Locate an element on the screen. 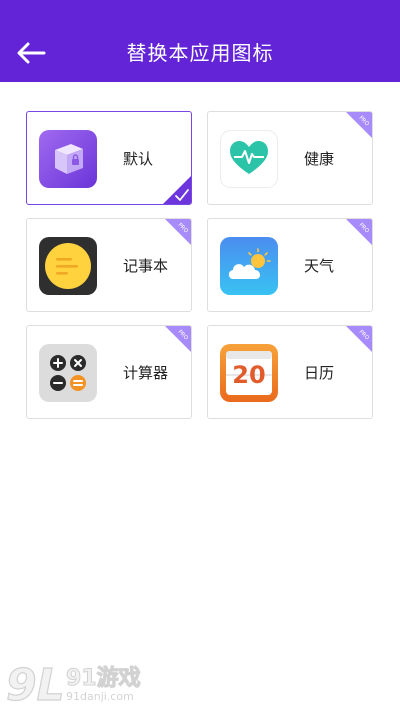 The height and width of the screenshot is (710, 400). icon-option-weather: 天气 PRO is located at coordinates (290, 265).